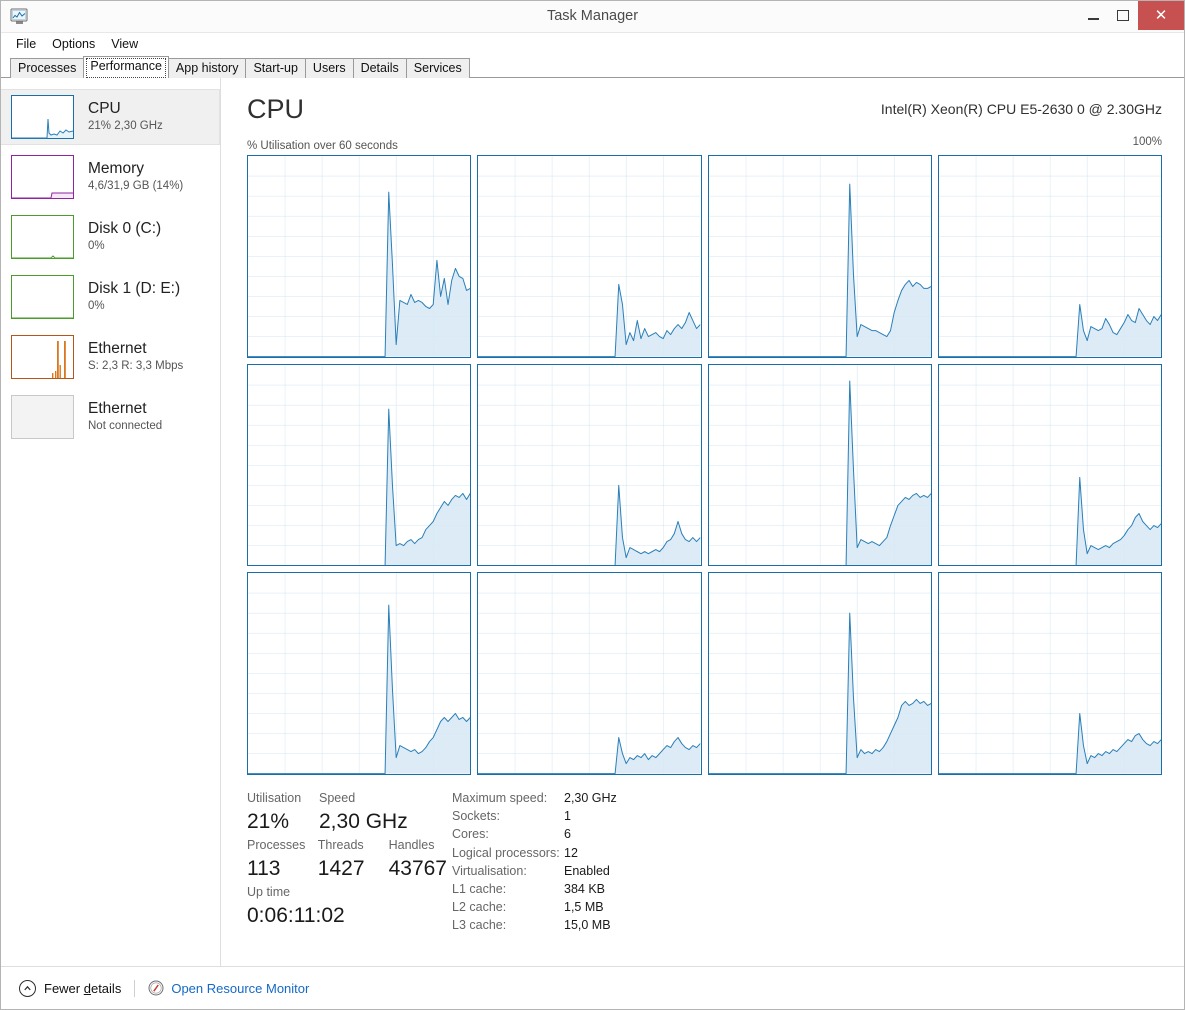 The height and width of the screenshot is (1010, 1185). I want to click on sidebar-item-cpu: CPU 21% 2,30 GHz, so click(110, 117).